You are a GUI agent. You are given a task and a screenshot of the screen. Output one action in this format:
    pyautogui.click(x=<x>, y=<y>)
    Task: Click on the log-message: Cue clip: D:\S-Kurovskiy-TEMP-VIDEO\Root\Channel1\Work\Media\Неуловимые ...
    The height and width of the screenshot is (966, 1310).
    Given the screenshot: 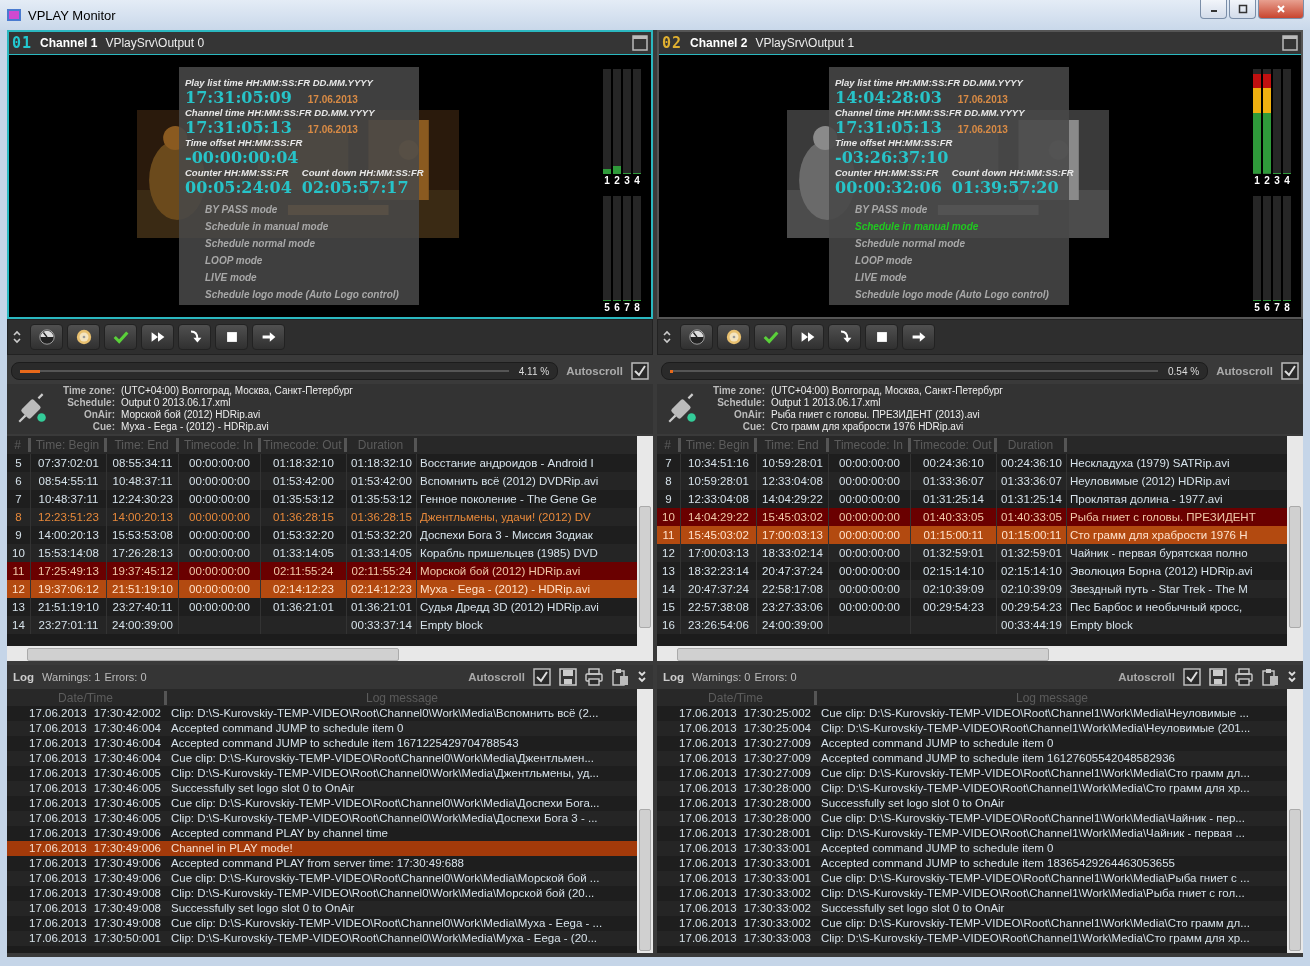 What is the action you would take?
    pyautogui.click(x=1035, y=713)
    